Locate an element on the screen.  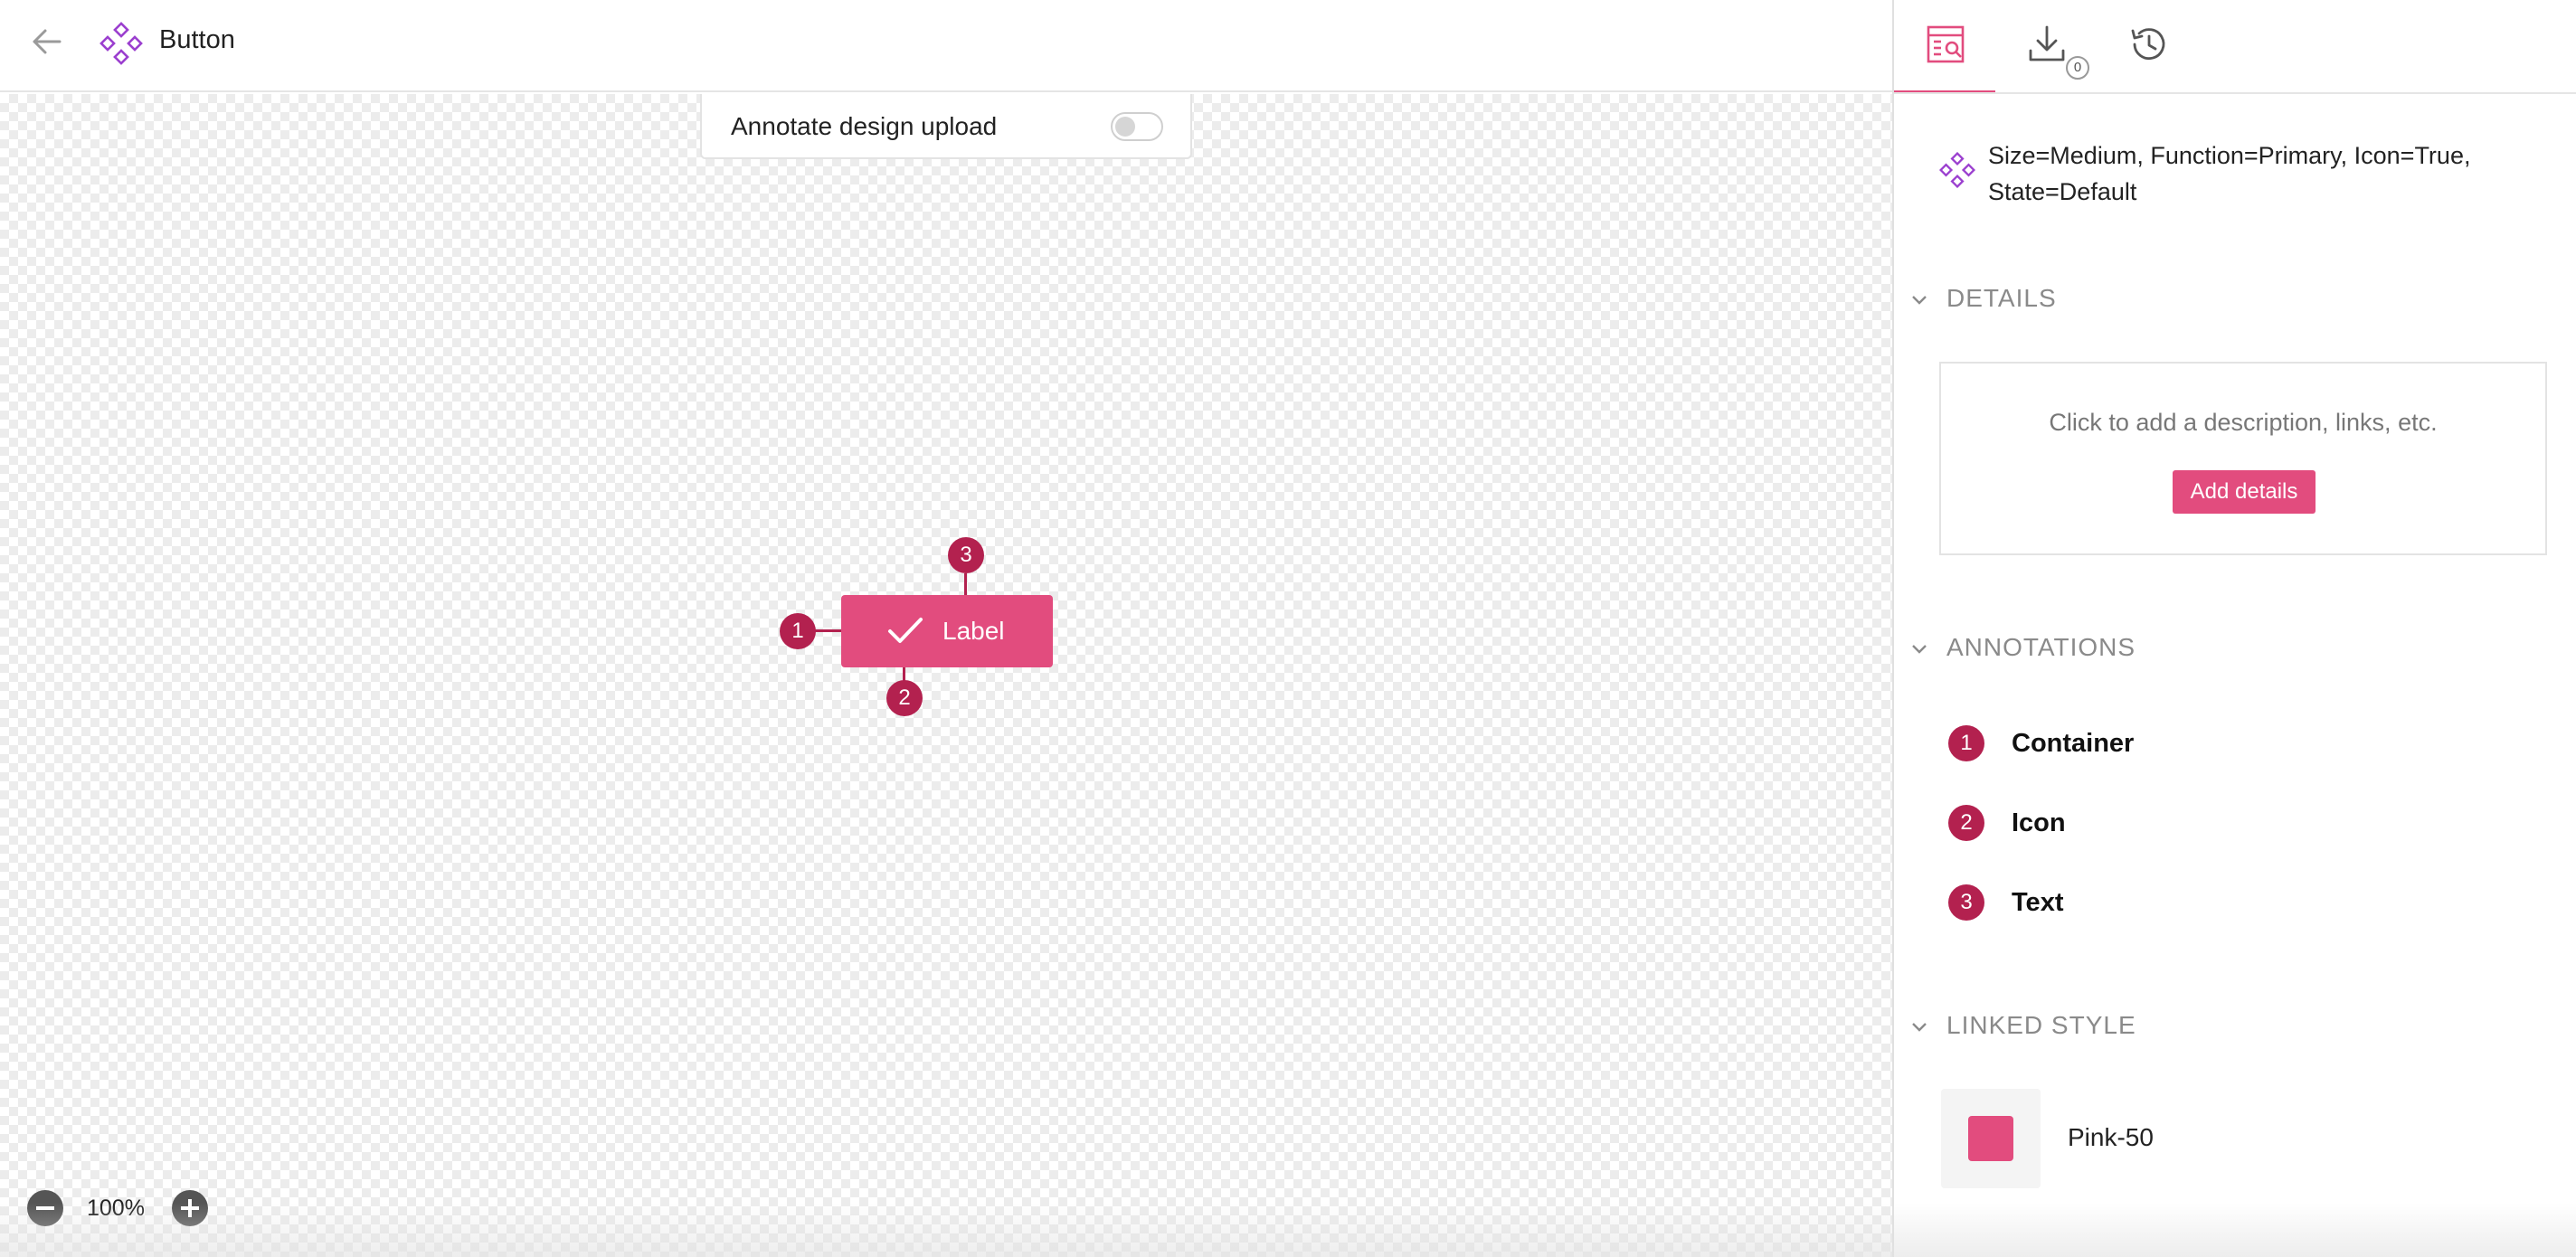
linked-style-section-header: LINKED STYLE is located at coordinates (2023, 1025).